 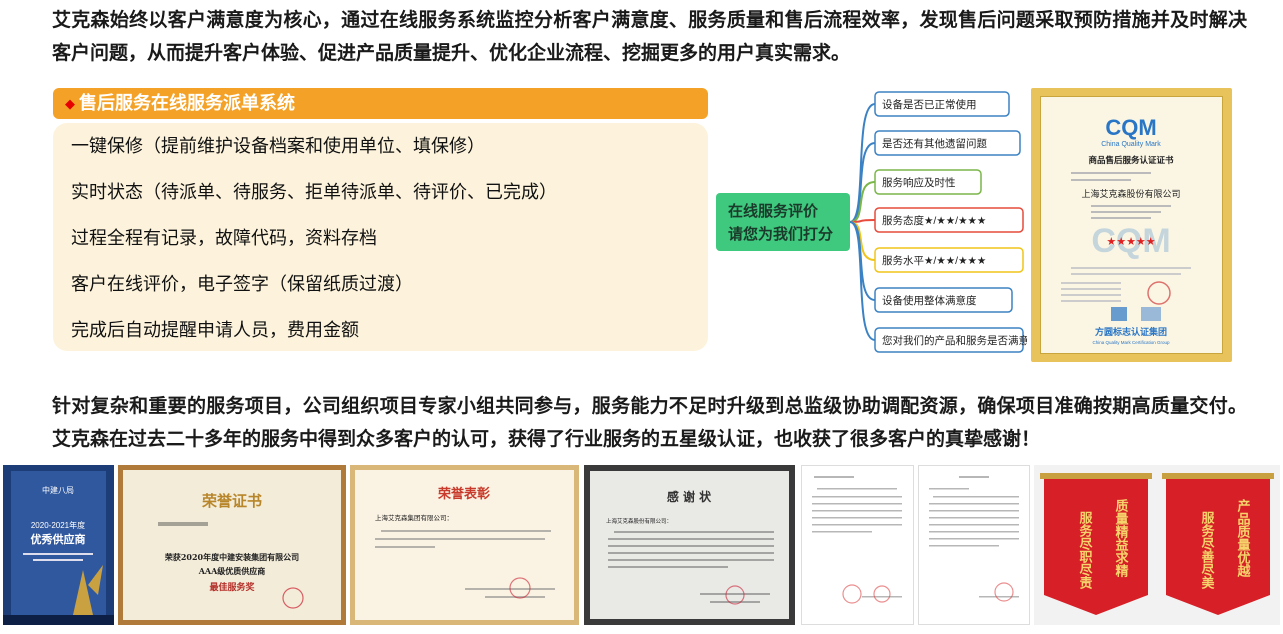 What do you see at coordinates (224, 238) in the screenshot?
I see `feature-item: 过程全程有记录，故障代码，资料存档` at bounding box center [224, 238].